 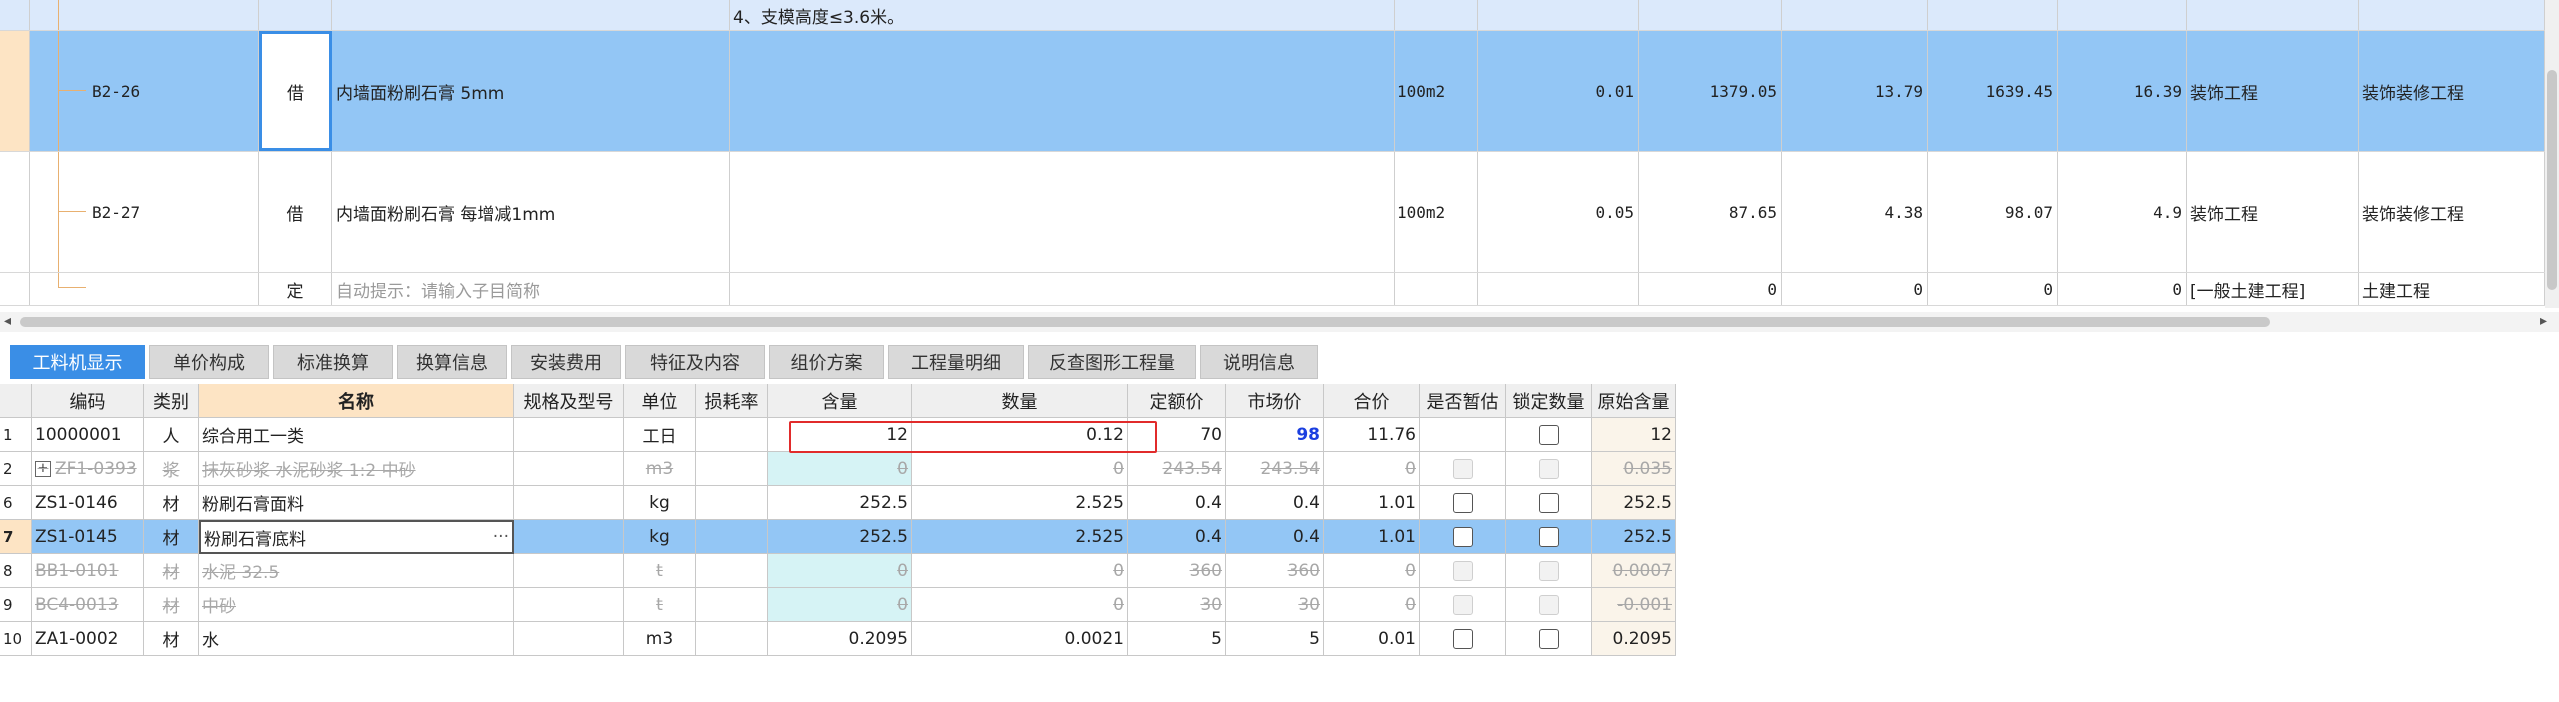 I want to click on tab-install-fee: 安装费用, so click(x=566, y=362).